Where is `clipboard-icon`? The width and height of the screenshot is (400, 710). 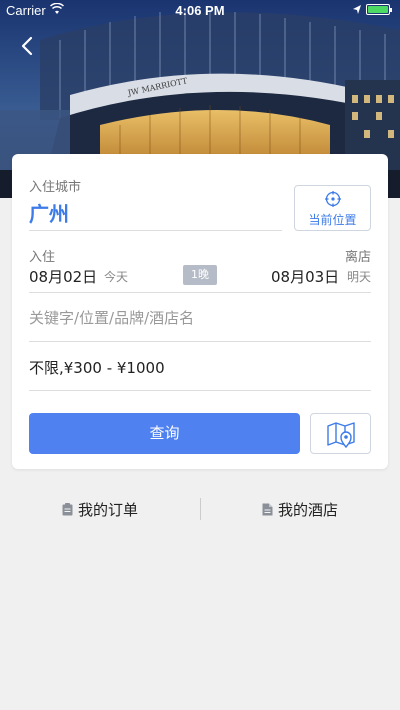 clipboard-icon is located at coordinates (67, 509).